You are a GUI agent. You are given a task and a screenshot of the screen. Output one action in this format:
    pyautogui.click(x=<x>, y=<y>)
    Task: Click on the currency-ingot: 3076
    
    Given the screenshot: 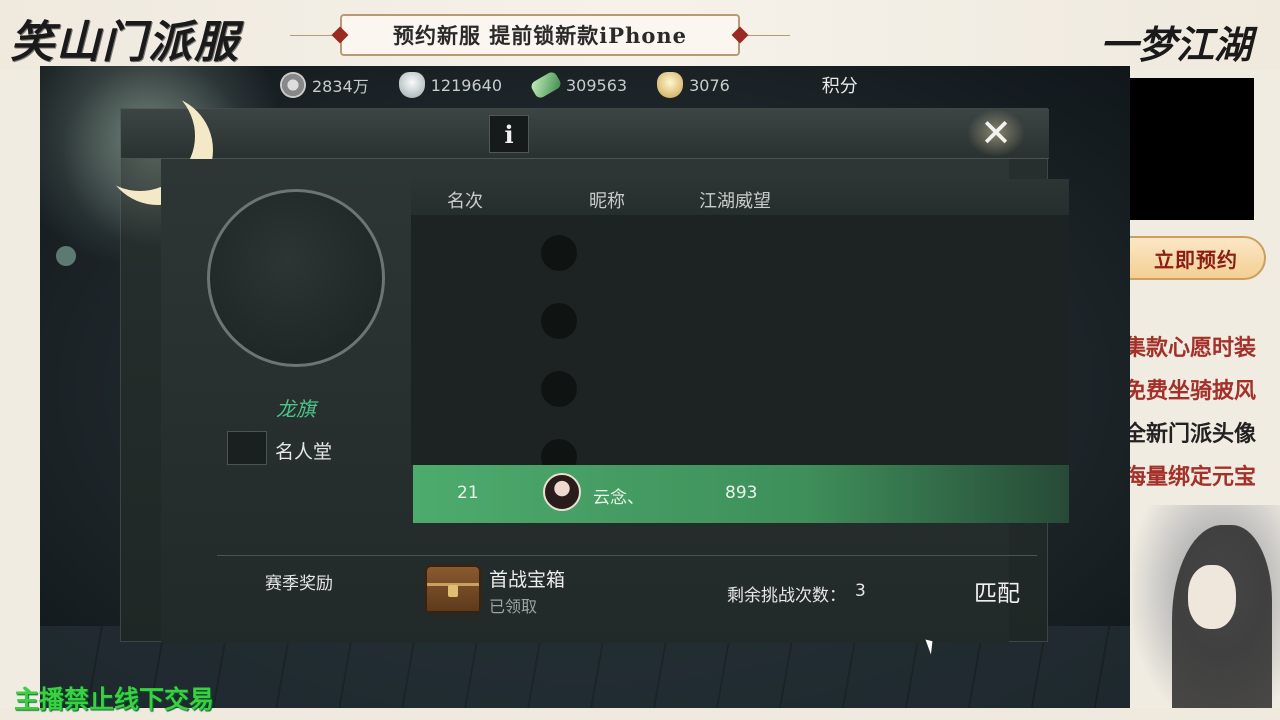 What is the action you would take?
    pyautogui.click(x=693, y=85)
    